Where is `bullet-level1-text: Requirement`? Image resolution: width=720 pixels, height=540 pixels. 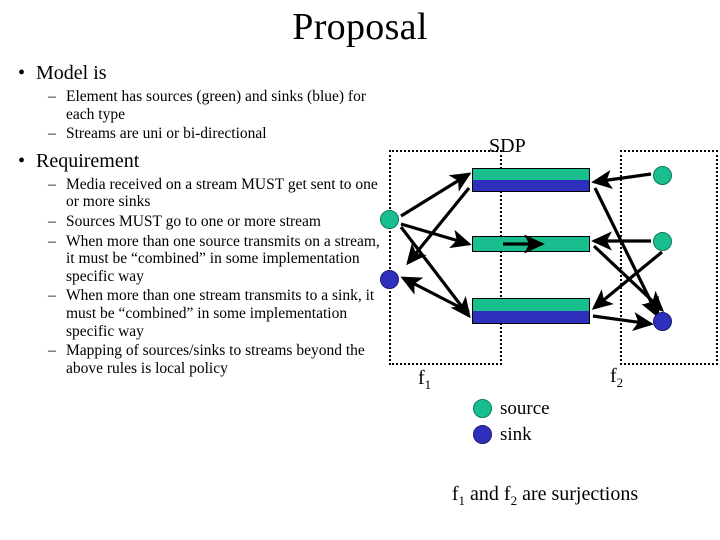
bullet-level1-text: Requirement is located at coordinates (88, 160).